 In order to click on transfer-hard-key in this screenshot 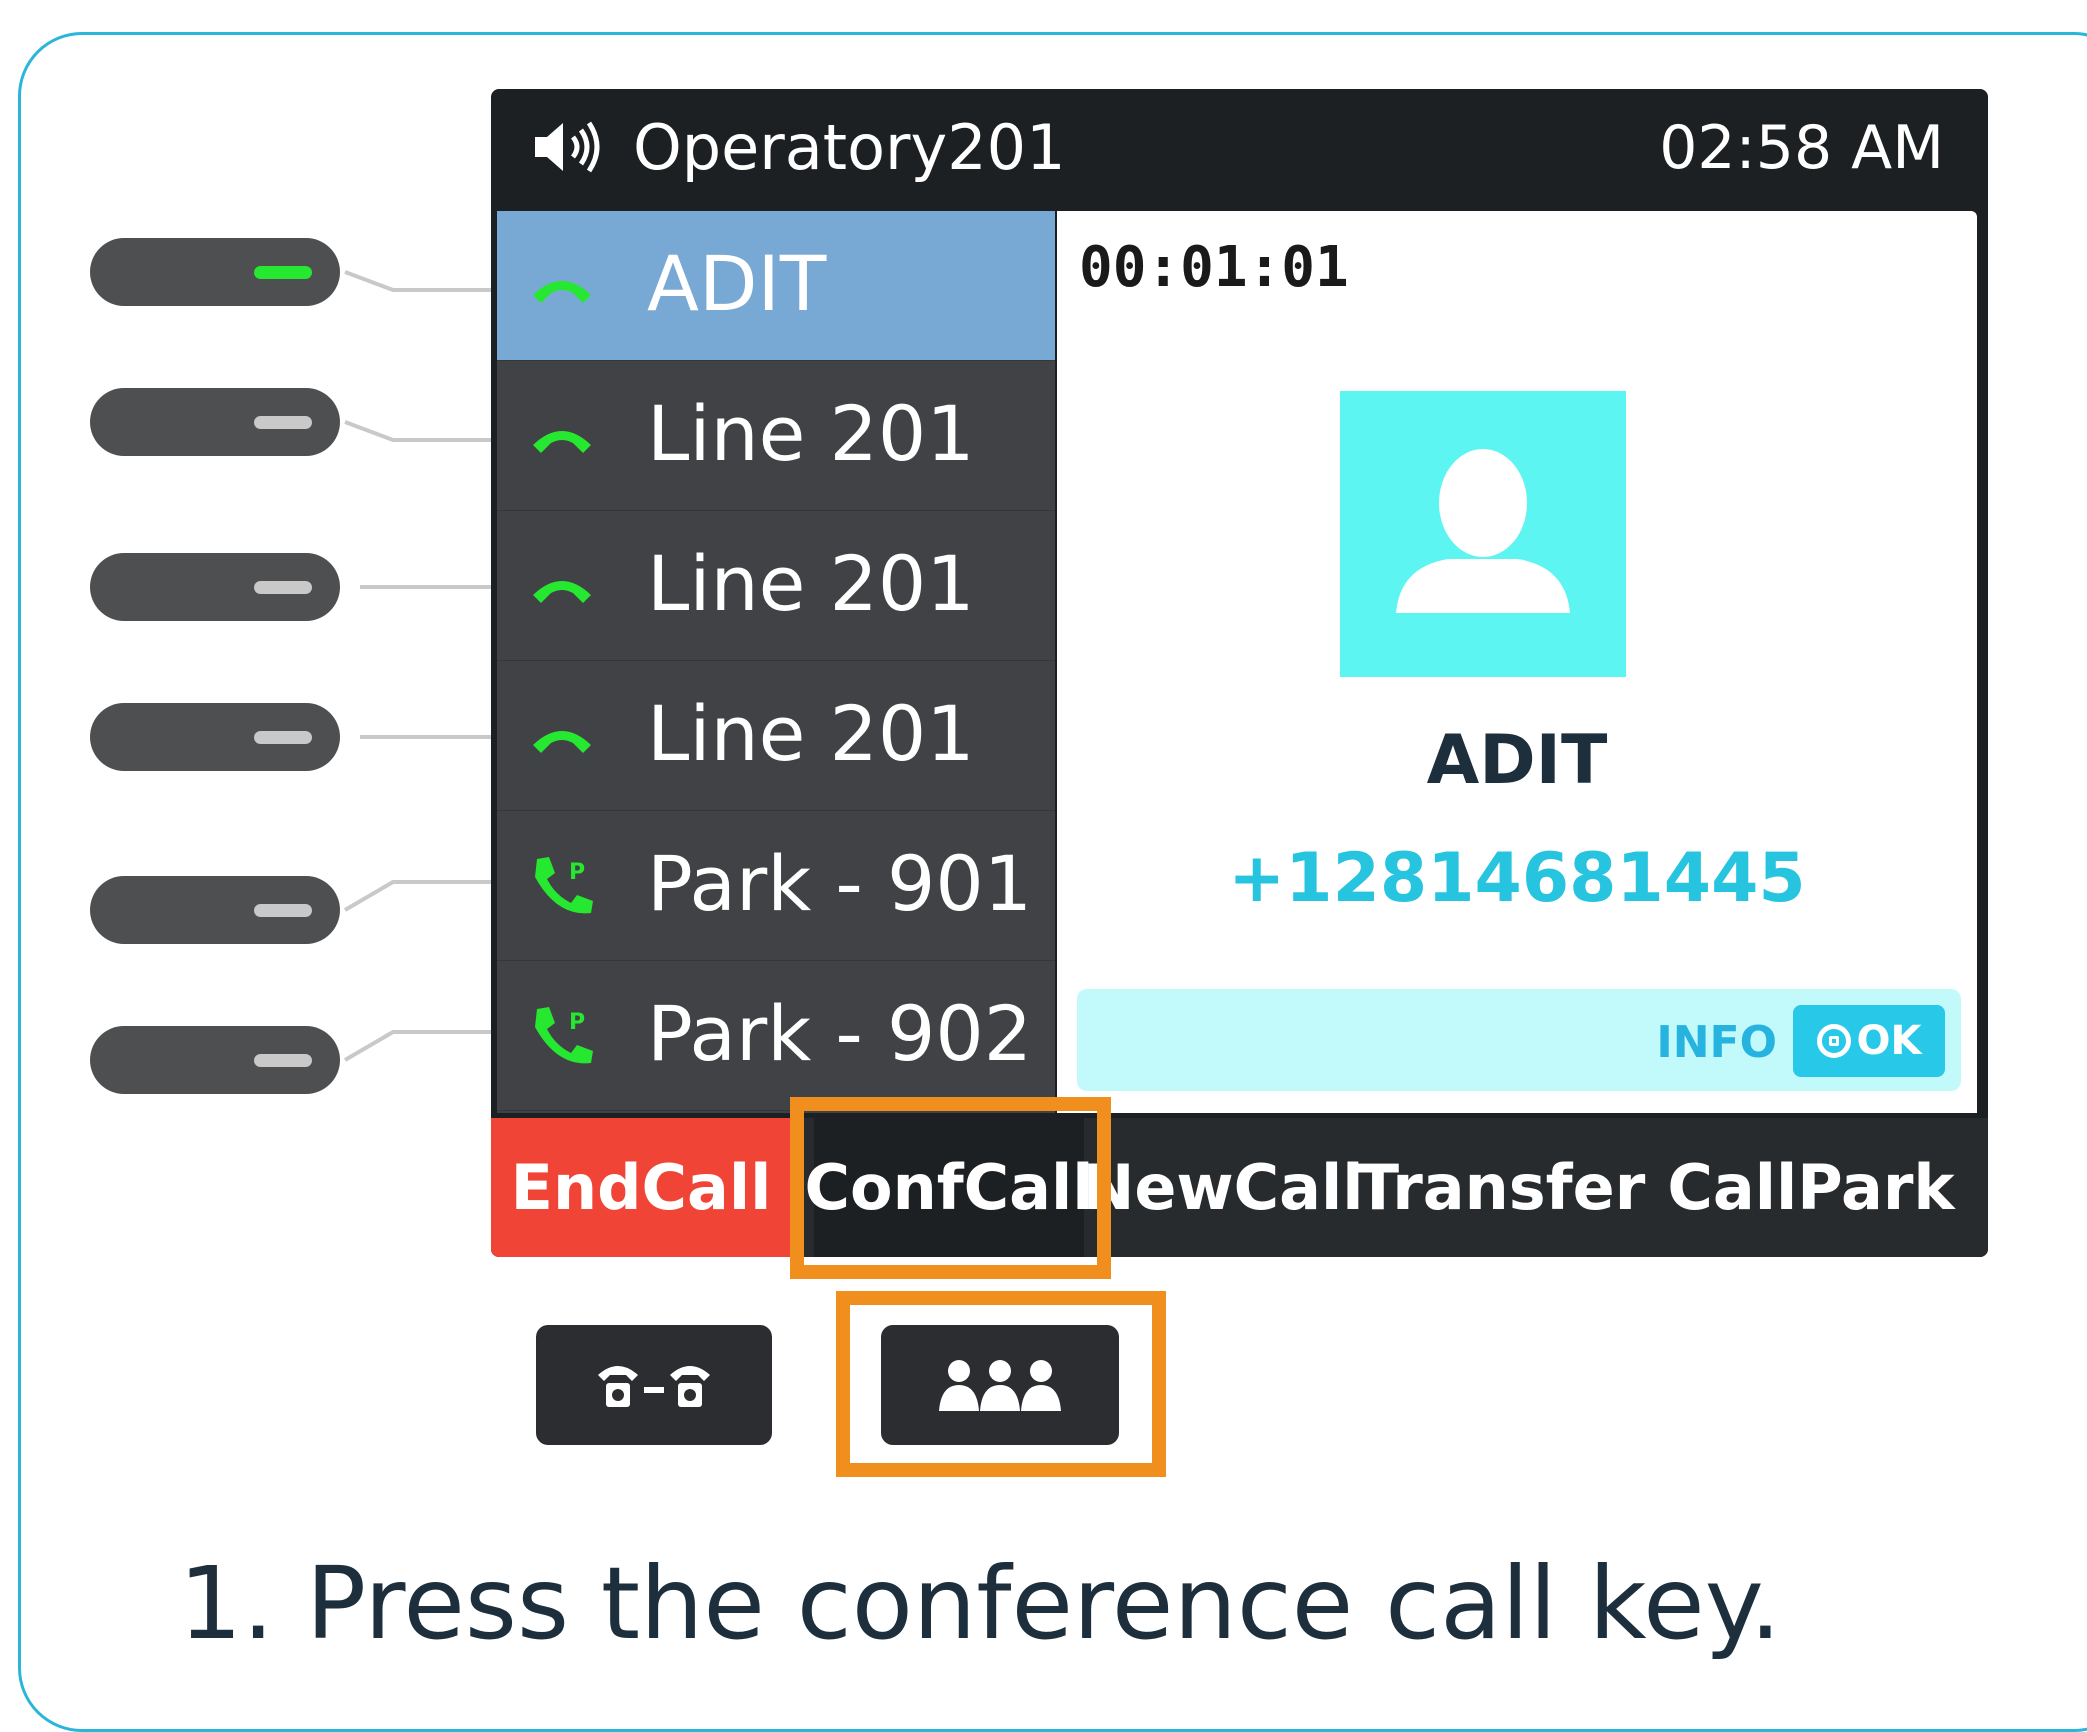, I will do `click(654, 1385)`.